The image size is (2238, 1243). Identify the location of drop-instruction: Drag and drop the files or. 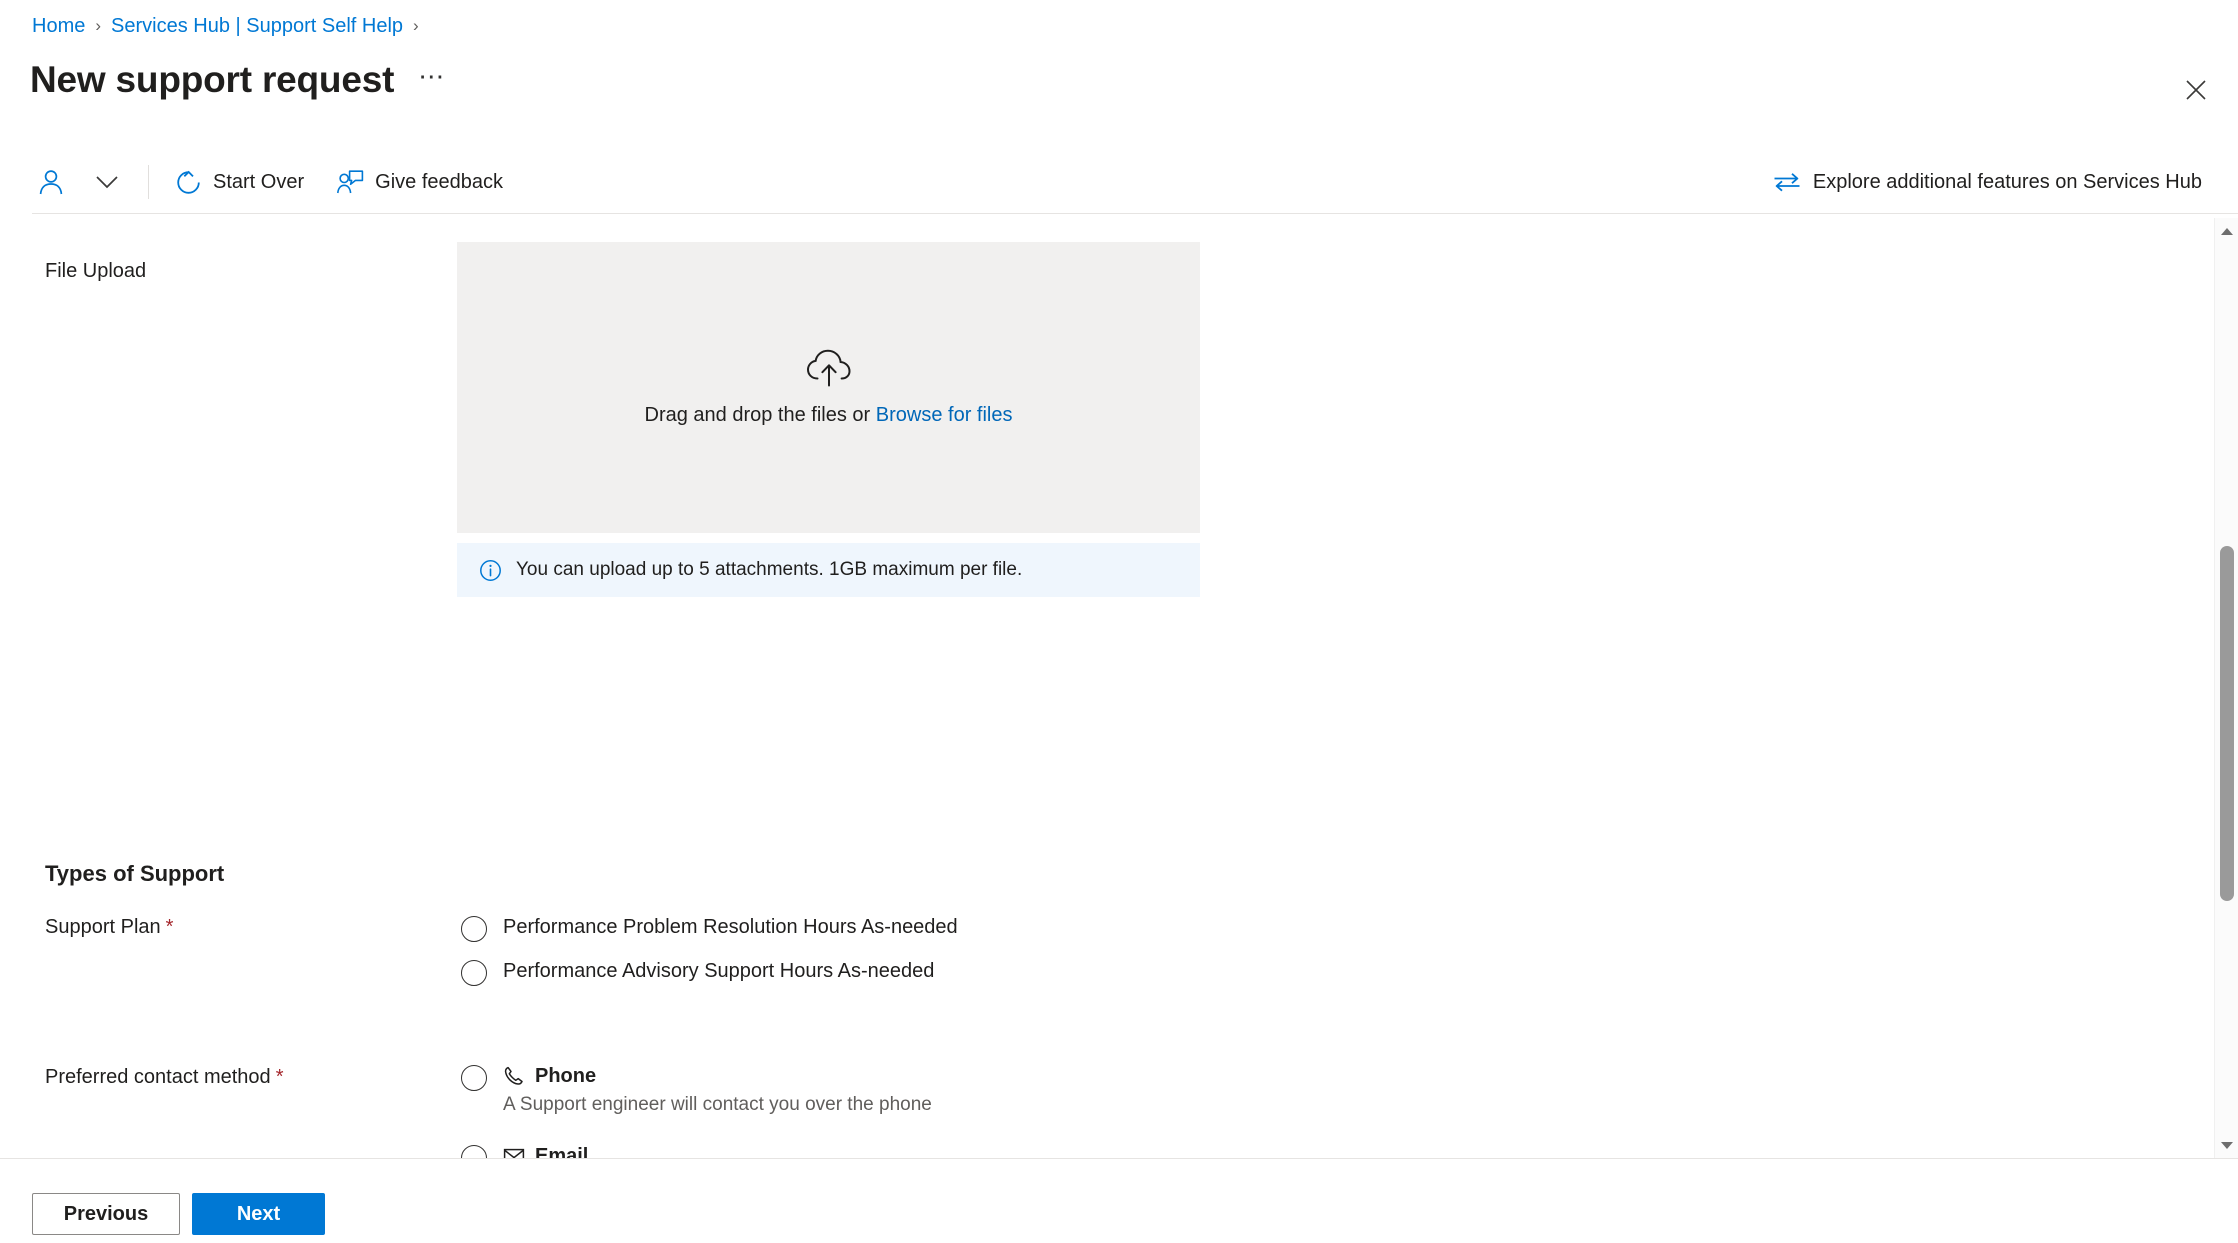
(757, 415).